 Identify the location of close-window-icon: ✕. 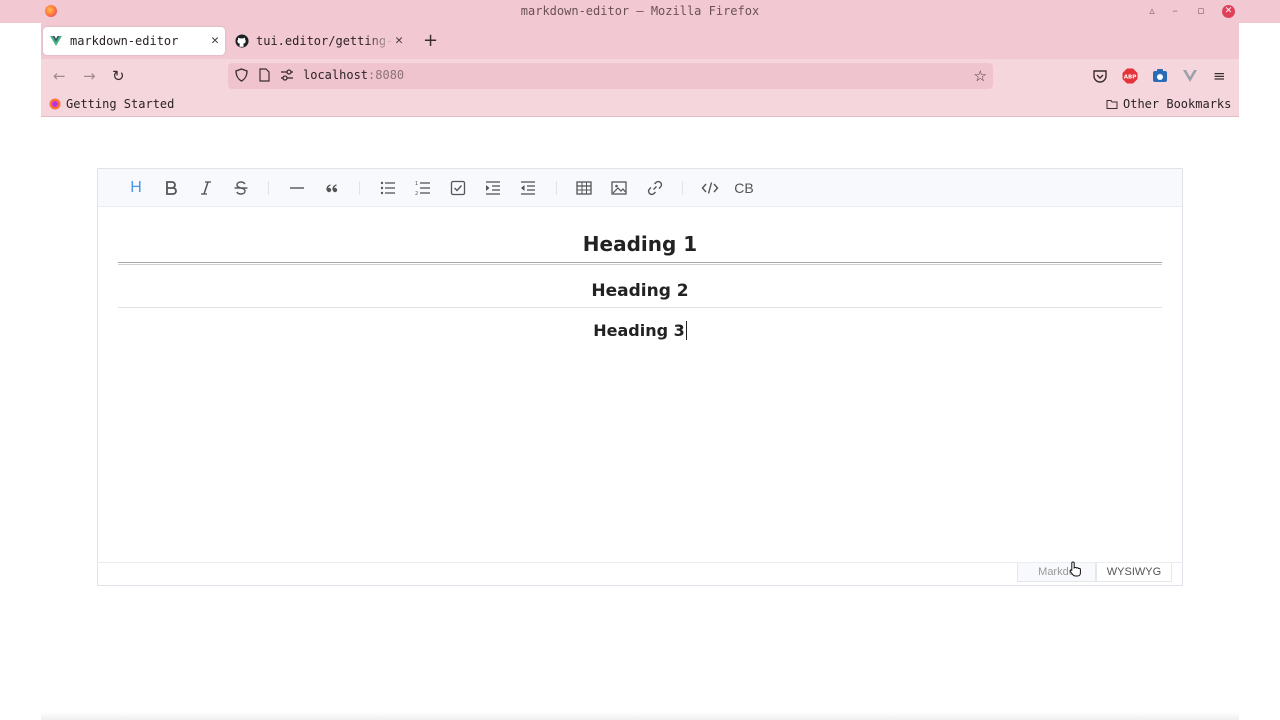
(1228, 11).